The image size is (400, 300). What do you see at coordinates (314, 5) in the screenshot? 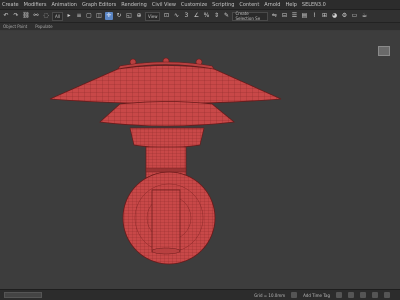
I see `menu-item-selen: SELEN3.0` at bounding box center [314, 5].